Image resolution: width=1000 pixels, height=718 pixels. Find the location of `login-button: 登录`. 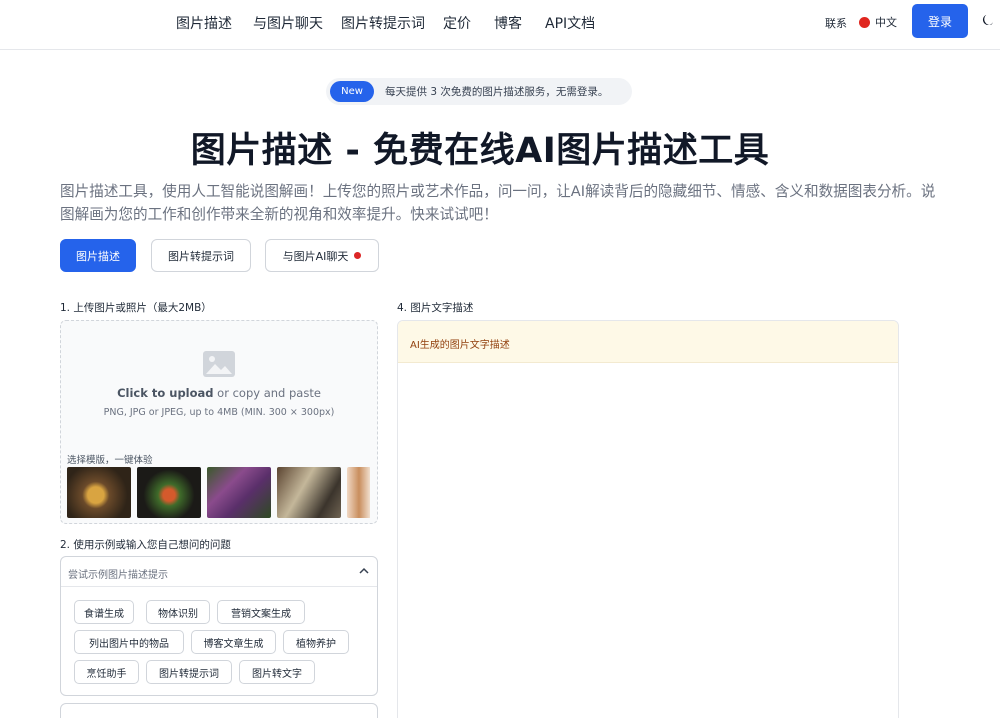

login-button: 登录 is located at coordinates (940, 21).